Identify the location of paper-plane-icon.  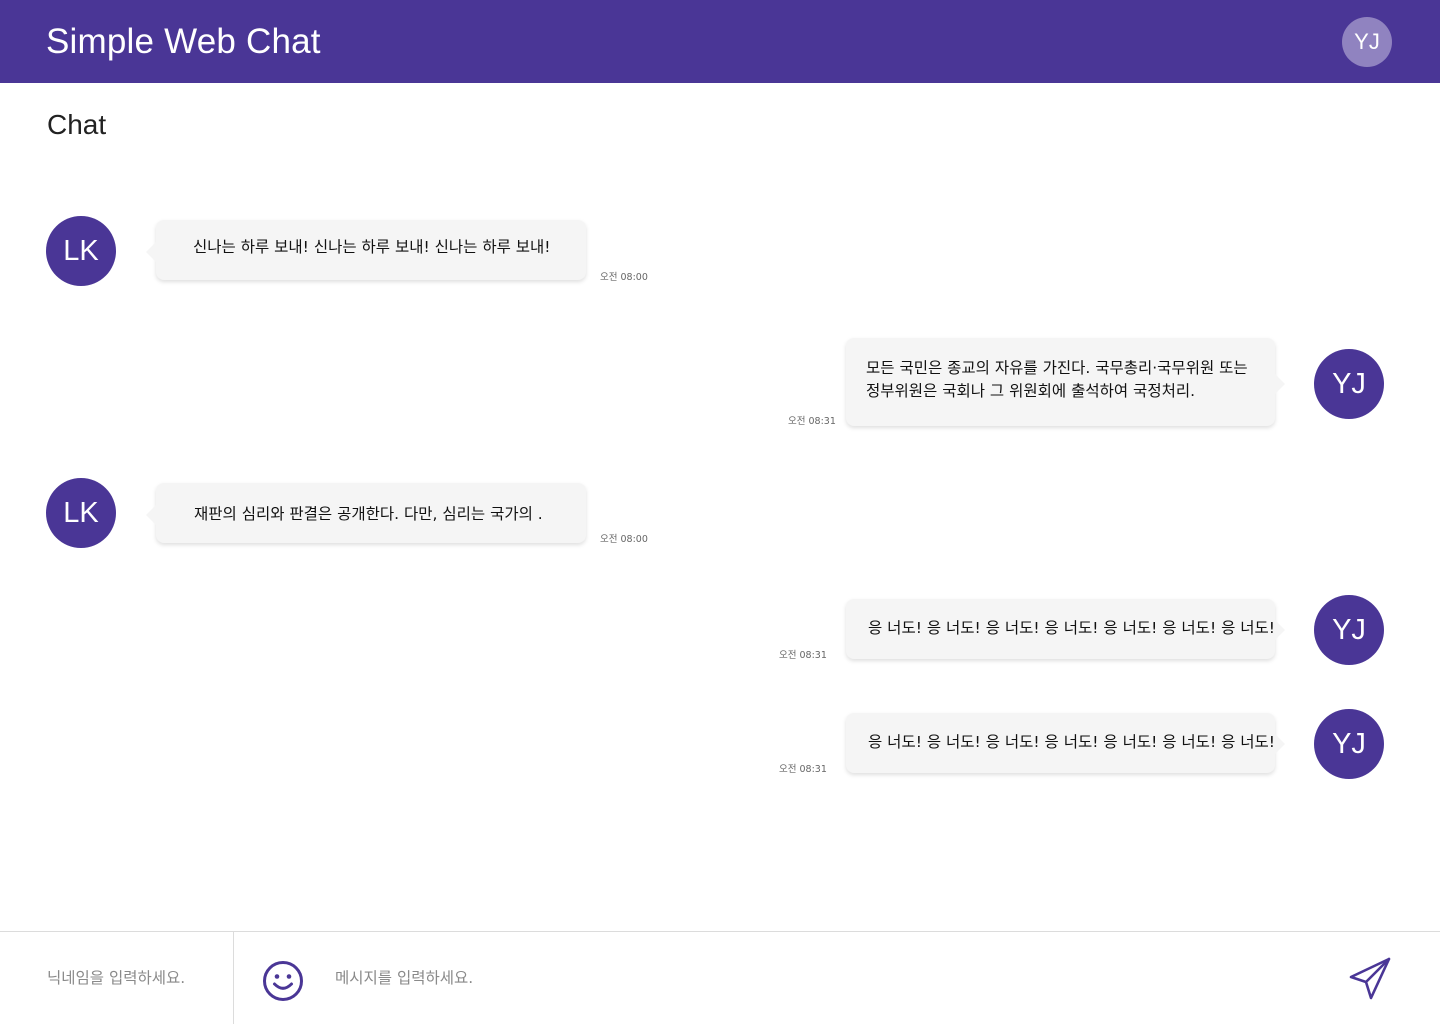
(1370, 978).